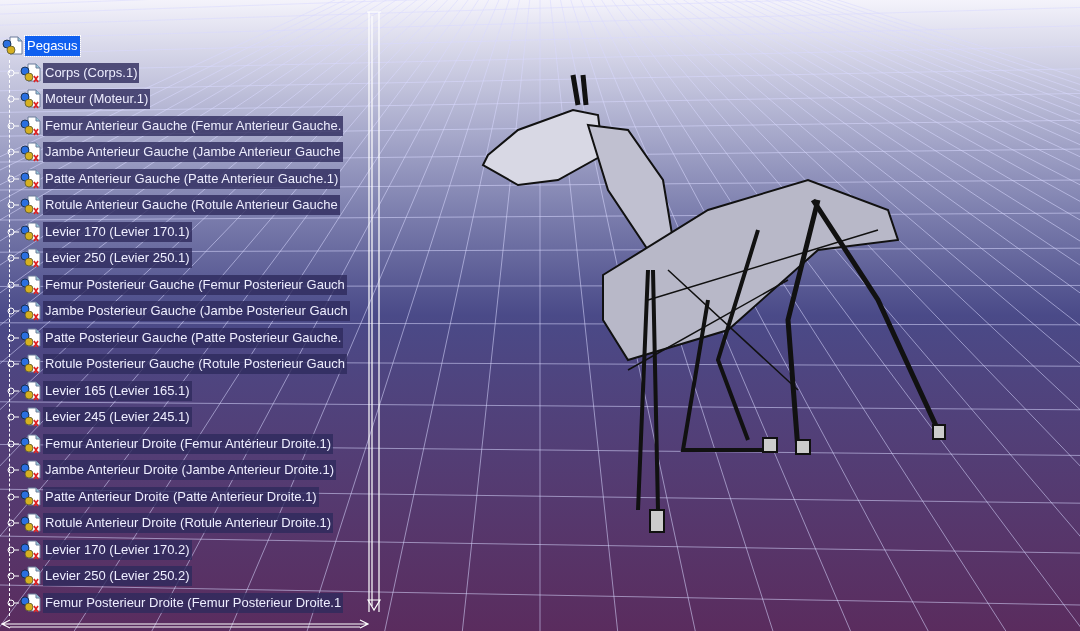 The height and width of the screenshot is (631, 1080). Describe the element at coordinates (193, 337) in the screenshot. I see `tree-node-label: Patte Posterieur Gauche (Patte Posterieur Gauche.` at that location.